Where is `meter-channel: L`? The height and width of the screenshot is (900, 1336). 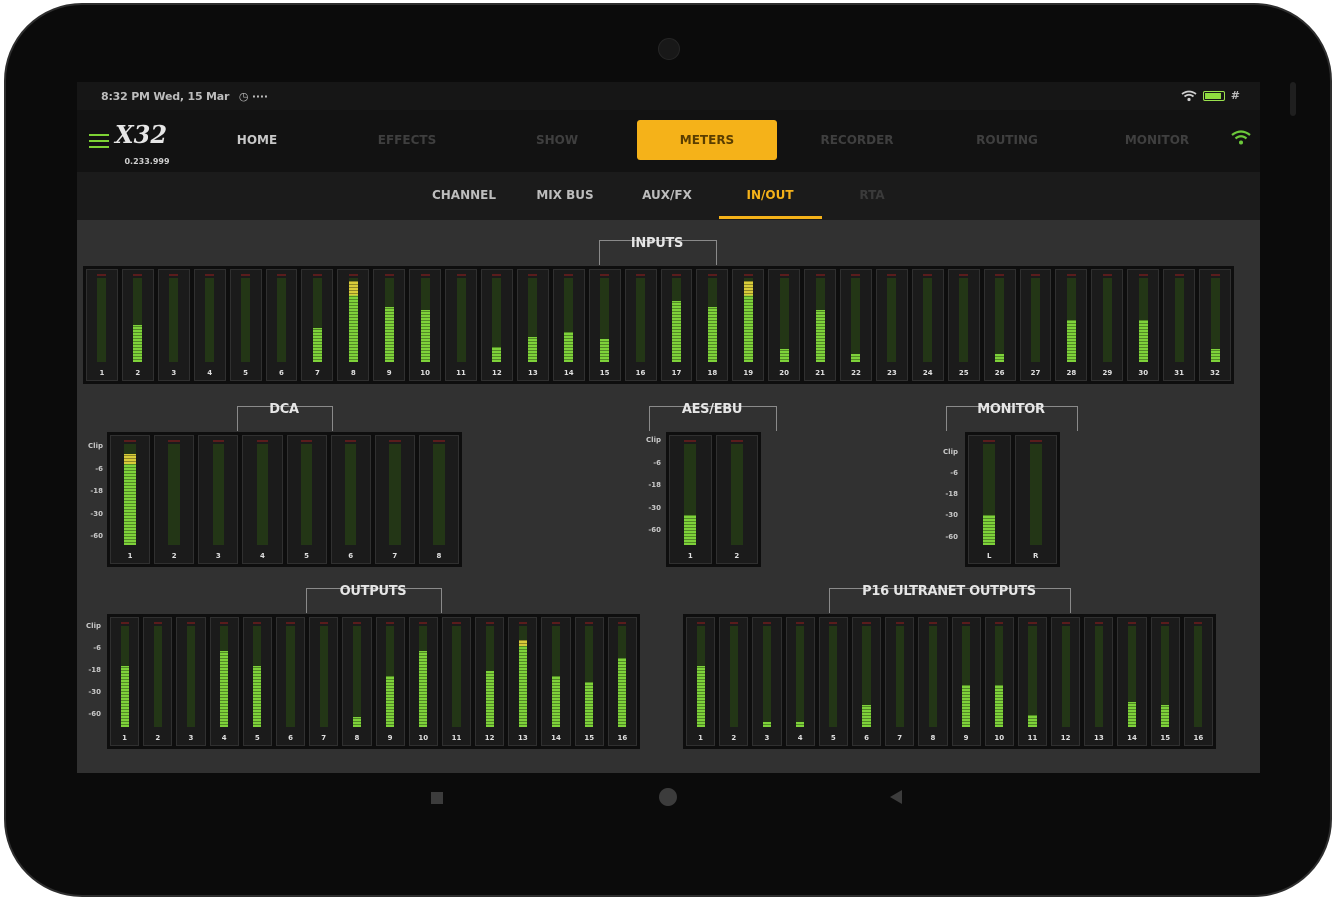 meter-channel: L is located at coordinates (989, 499).